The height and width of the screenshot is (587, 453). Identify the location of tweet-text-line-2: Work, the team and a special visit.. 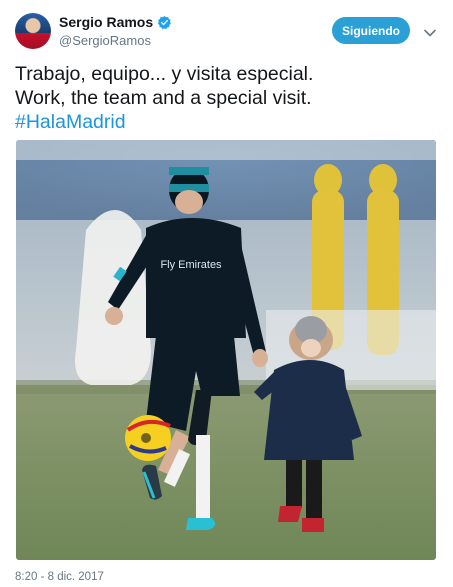
(163, 98).